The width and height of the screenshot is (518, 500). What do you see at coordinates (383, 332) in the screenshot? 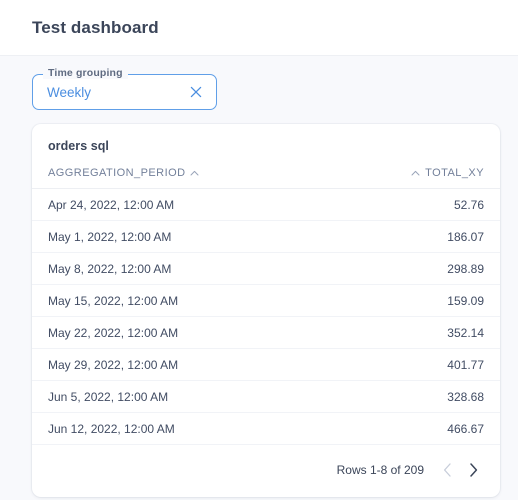
I see `cell-total: 352.14` at bounding box center [383, 332].